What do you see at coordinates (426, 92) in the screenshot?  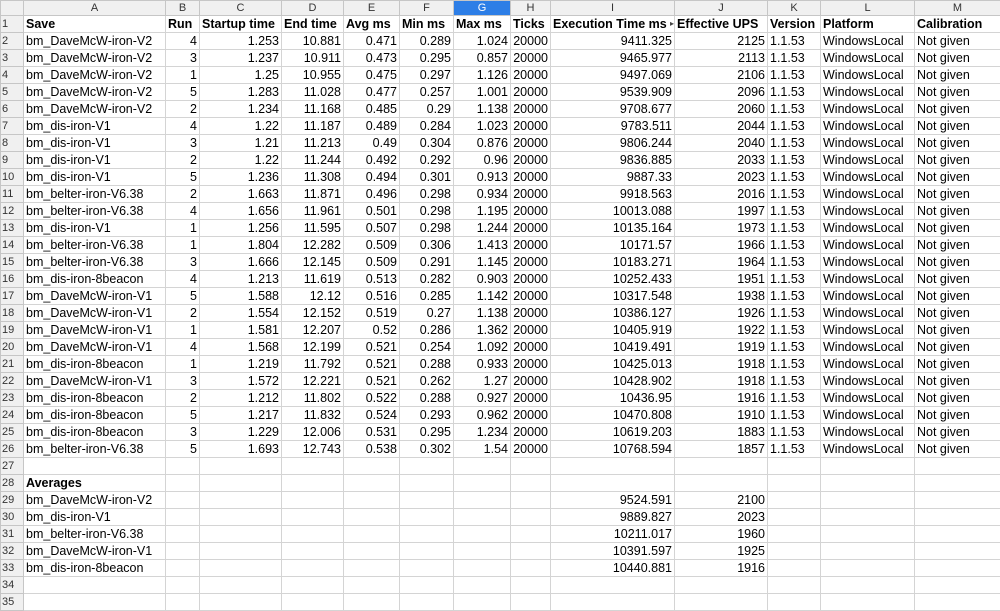 I see `table-cell: 0.257` at bounding box center [426, 92].